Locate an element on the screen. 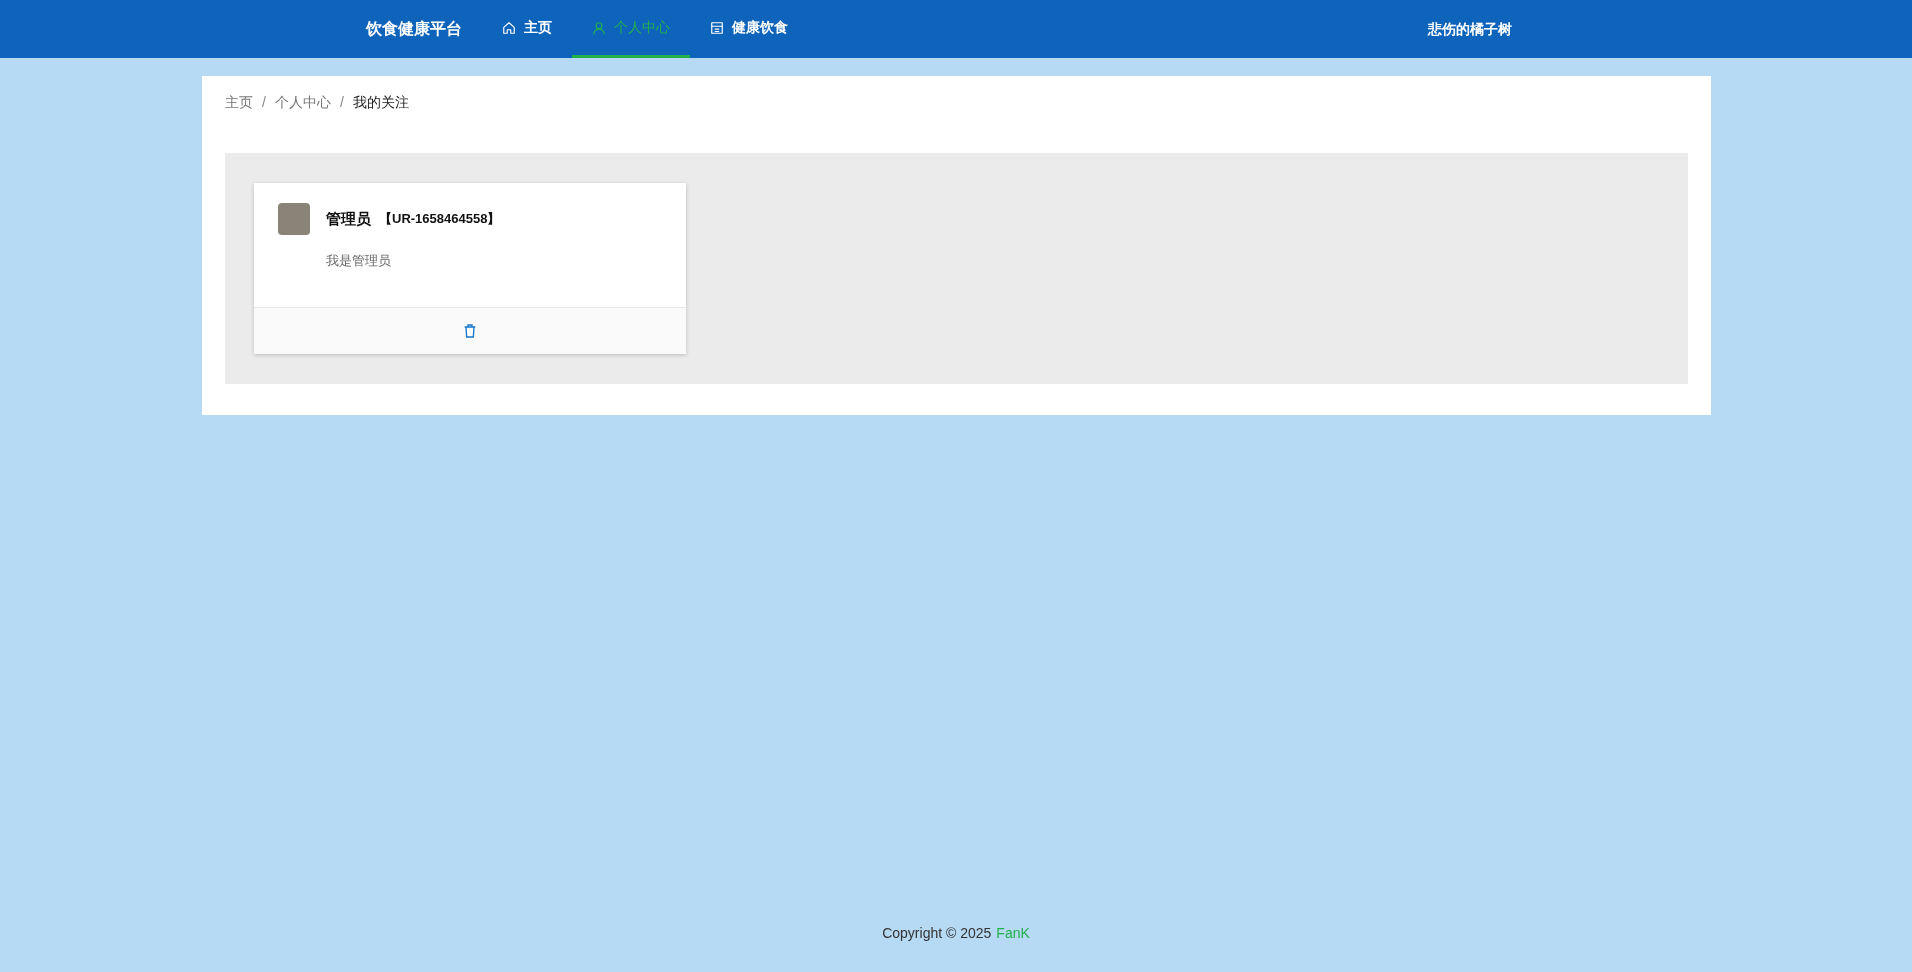 This screenshot has height=972, width=1912. user-bio: 我是管理员 is located at coordinates (359, 261).